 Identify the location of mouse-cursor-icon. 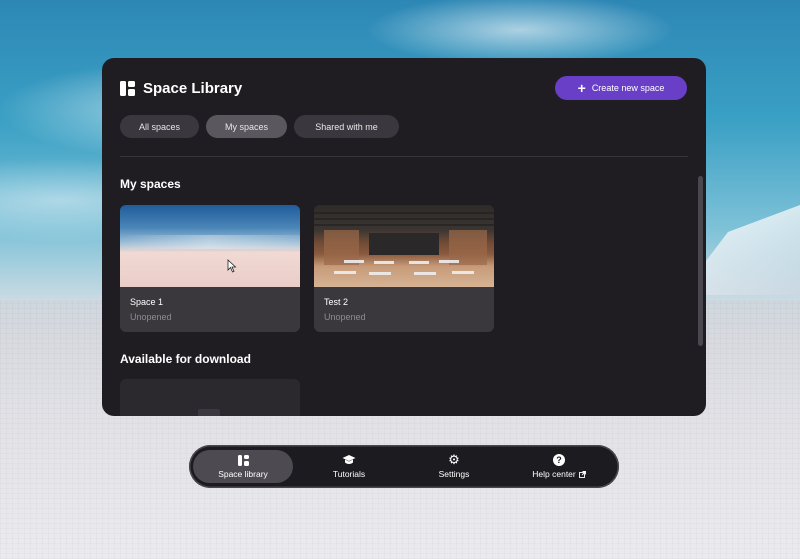
(232, 266).